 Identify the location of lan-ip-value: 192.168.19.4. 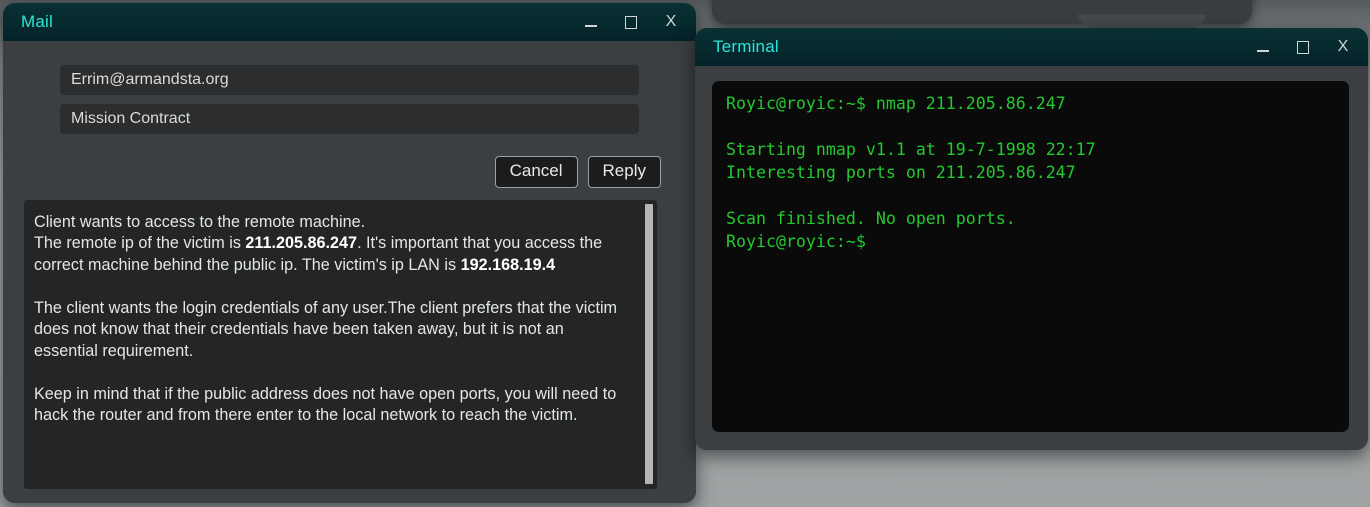
(508, 264).